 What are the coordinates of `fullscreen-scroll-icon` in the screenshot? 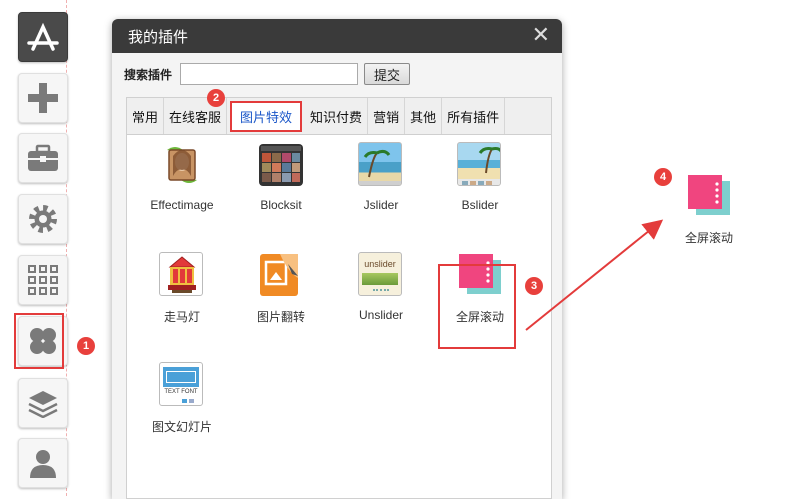 It's located at (709, 196).